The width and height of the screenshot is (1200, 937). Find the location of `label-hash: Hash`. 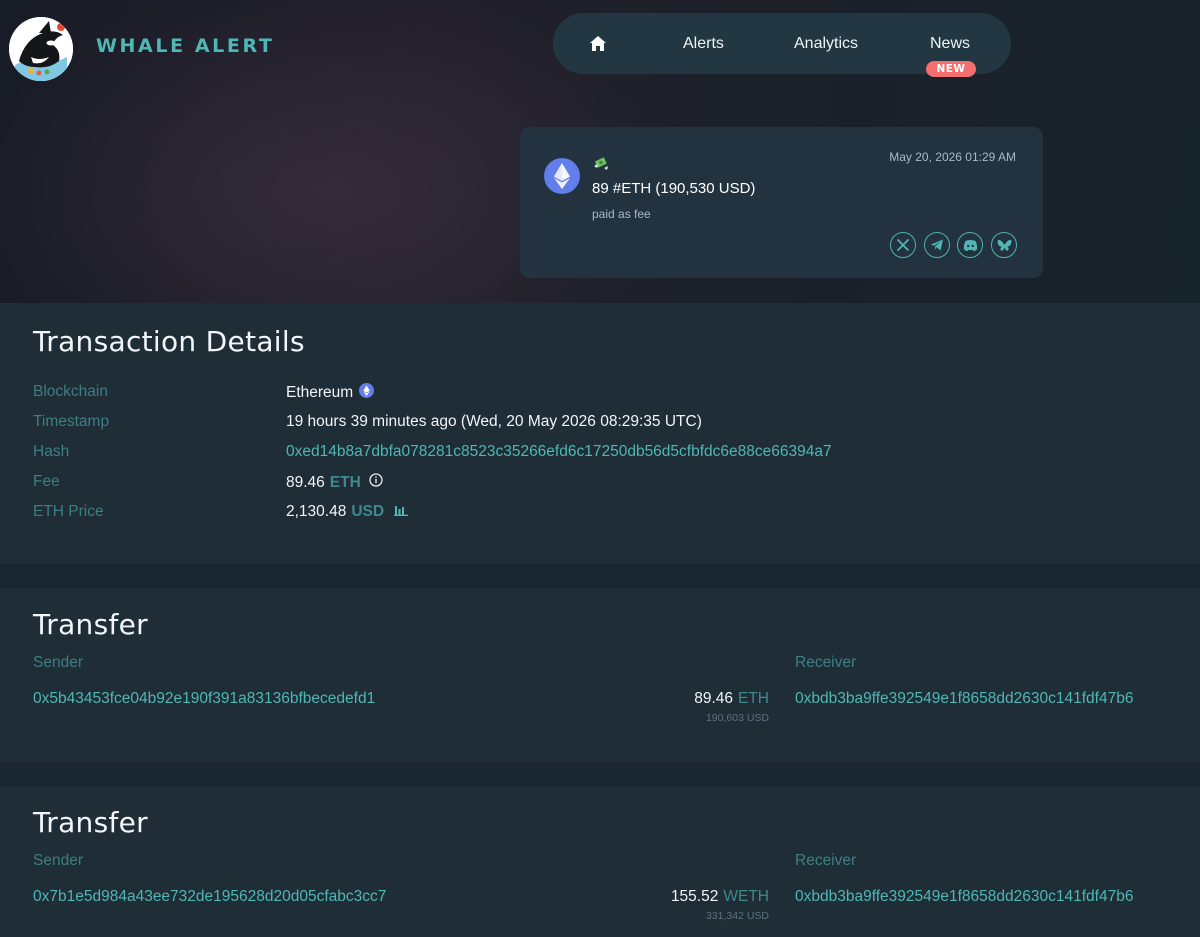

label-hash: Hash is located at coordinates (51, 451).